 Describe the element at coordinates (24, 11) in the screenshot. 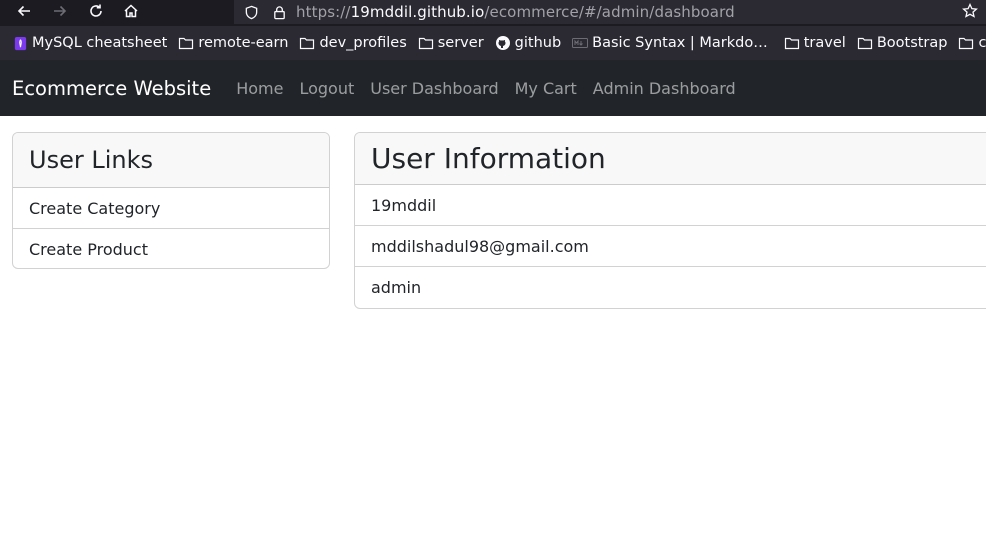

I see `back-icon` at that location.